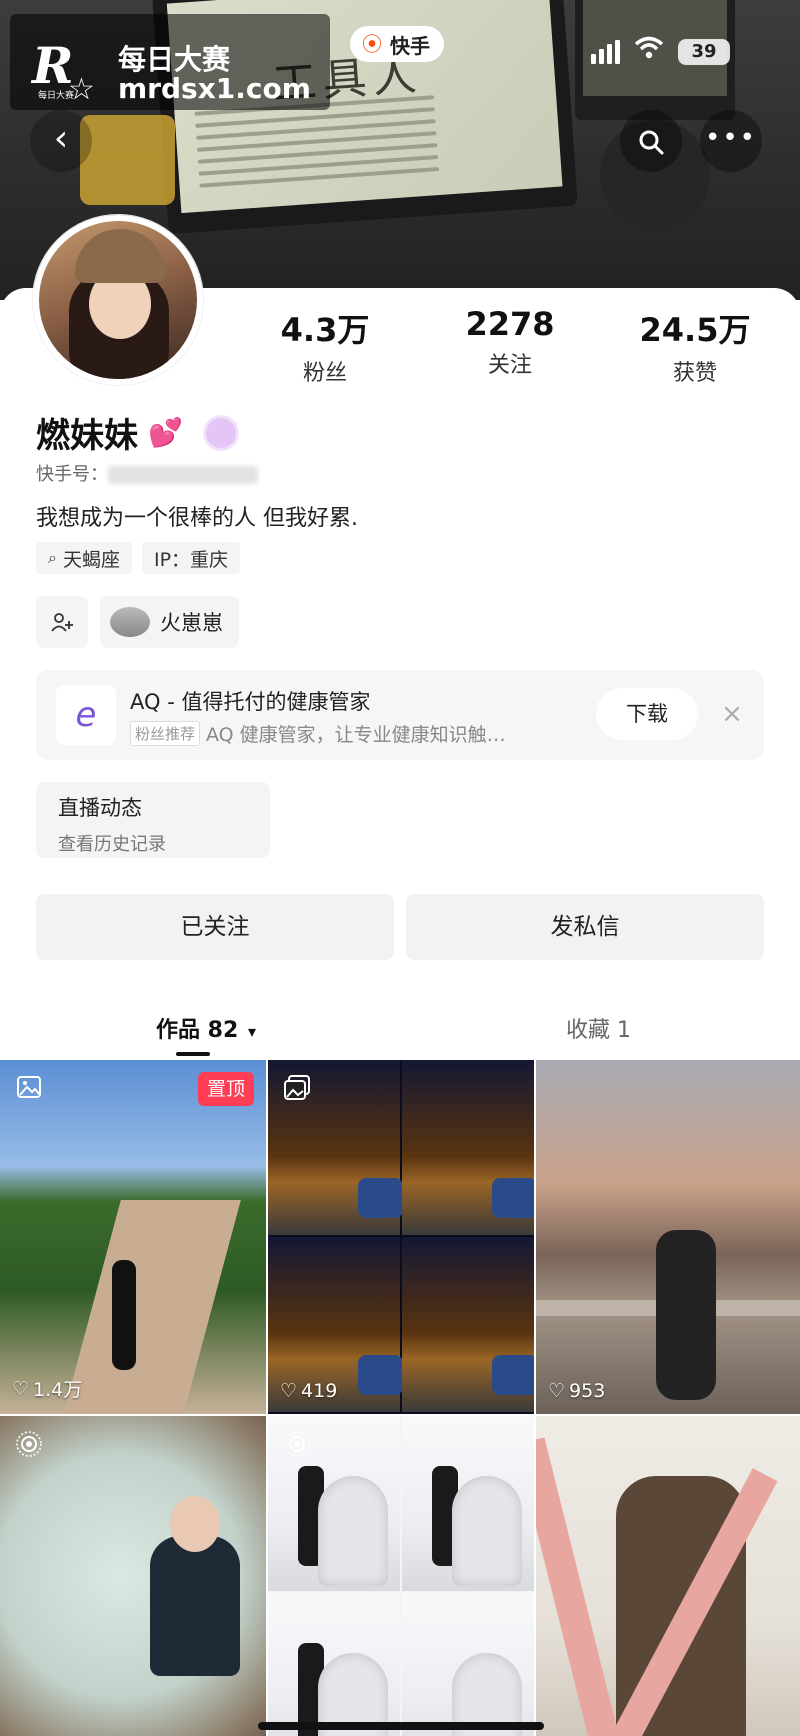  I want to click on mutual-friend-chip: 火崽崽, so click(169, 622).